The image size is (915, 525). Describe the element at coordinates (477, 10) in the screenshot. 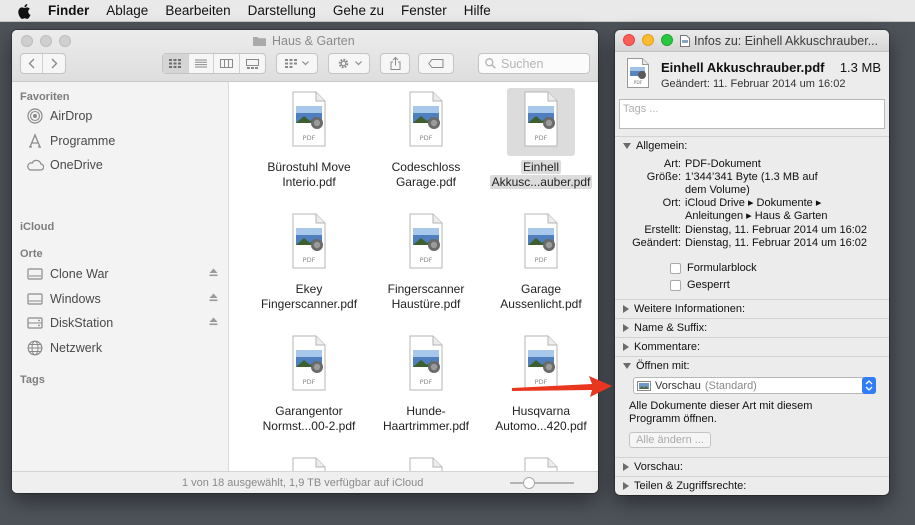

I see `menu-hilfe: Hilfe` at that location.